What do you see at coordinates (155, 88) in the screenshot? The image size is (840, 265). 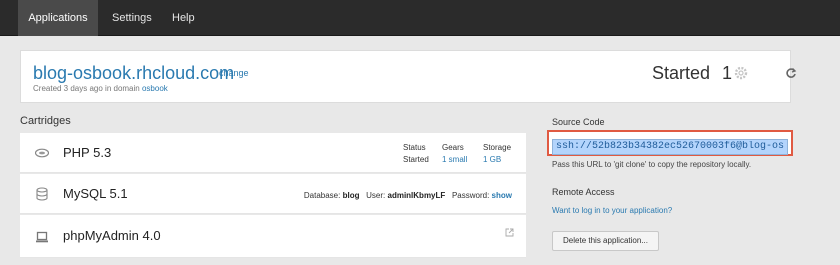 I see `domain-link: osbook` at bounding box center [155, 88].